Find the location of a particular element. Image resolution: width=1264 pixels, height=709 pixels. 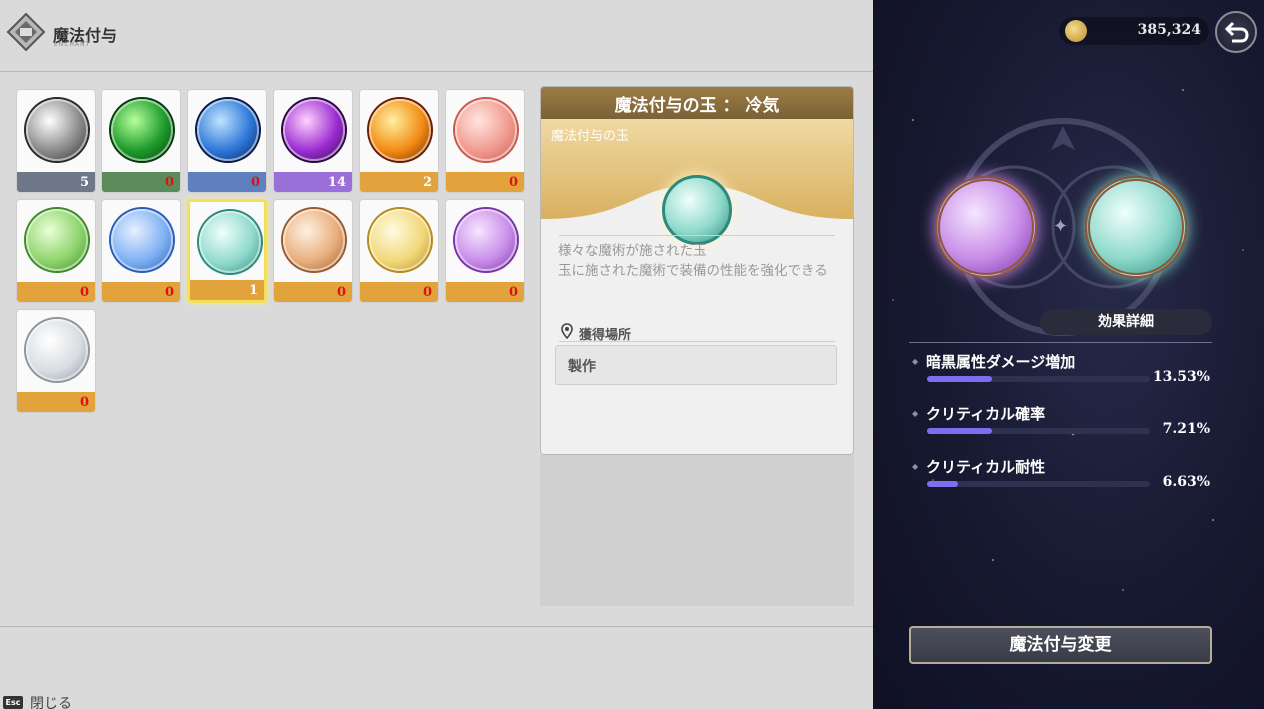

red-gem-icon is located at coordinates (486, 130).